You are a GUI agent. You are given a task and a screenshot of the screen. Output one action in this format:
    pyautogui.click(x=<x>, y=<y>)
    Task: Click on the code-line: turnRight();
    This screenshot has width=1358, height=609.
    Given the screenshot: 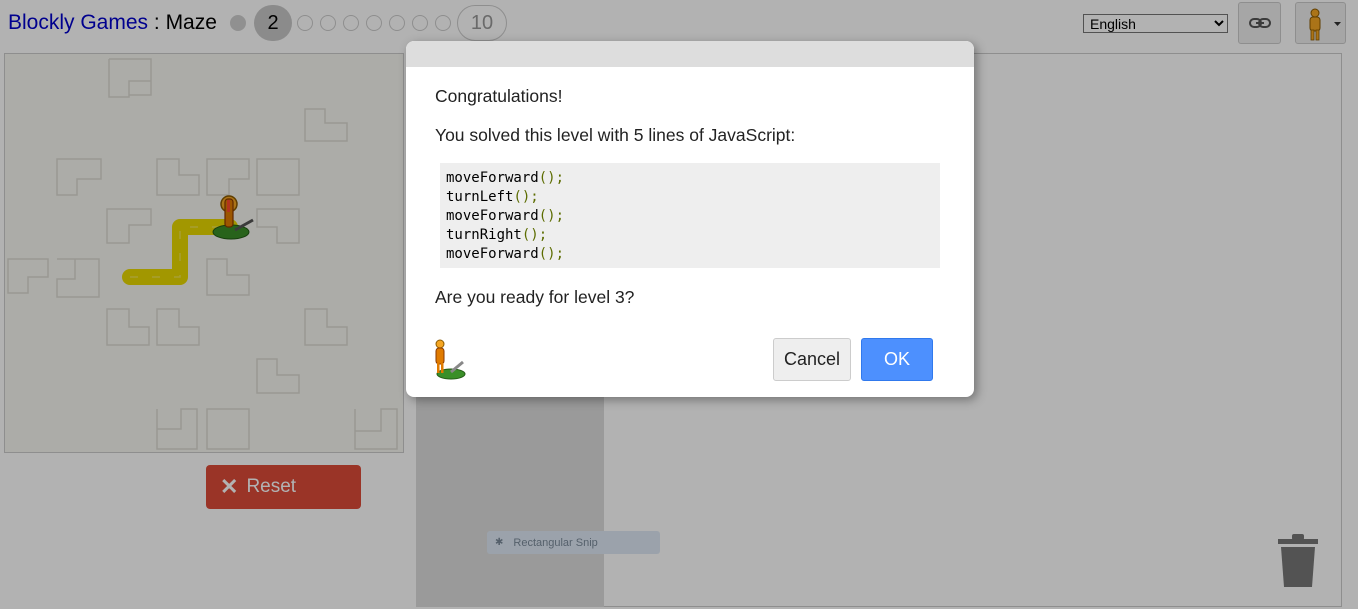 What is the action you would take?
    pyautogui.click(x=497, y=235)
    